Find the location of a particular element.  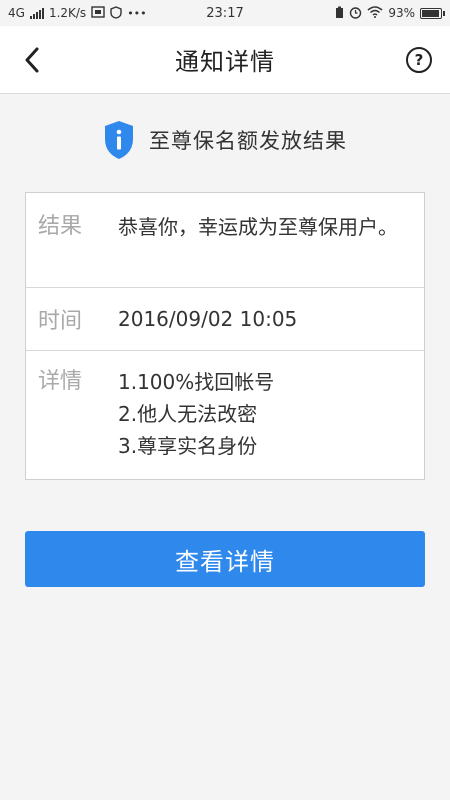

status-left: 4G 1.2K/s ••• is located at coordinates (77, 13).